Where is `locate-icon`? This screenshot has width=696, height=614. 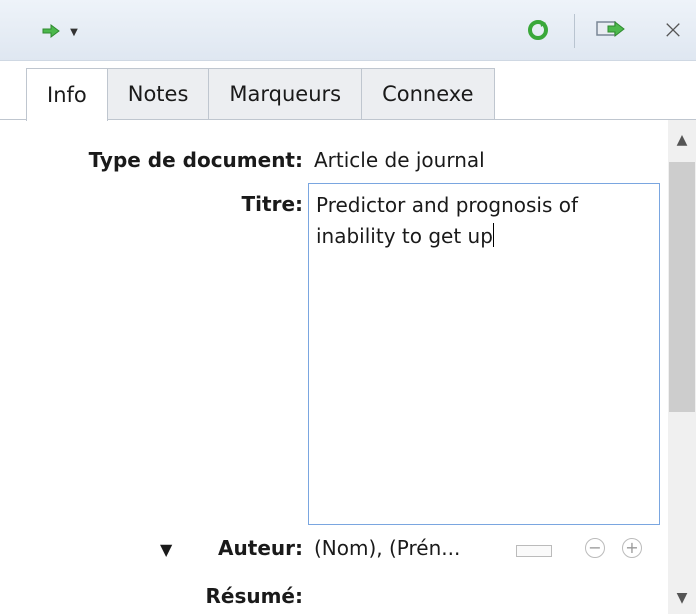
locate-icon is located at coordinates (611, 31).